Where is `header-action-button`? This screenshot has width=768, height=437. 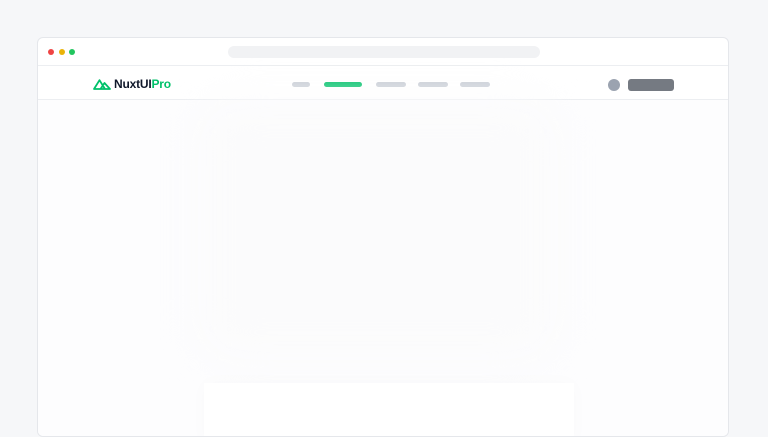
header-action-button is located at coordinates (651, 85).